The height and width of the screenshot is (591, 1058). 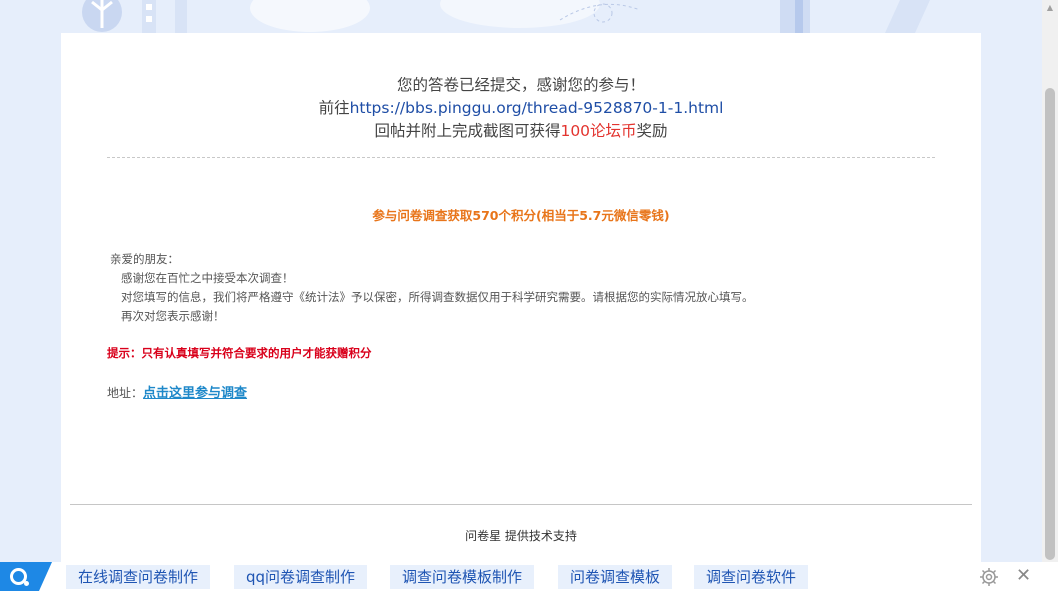 I want to click on gear-icon, so click(x=989, y=577).